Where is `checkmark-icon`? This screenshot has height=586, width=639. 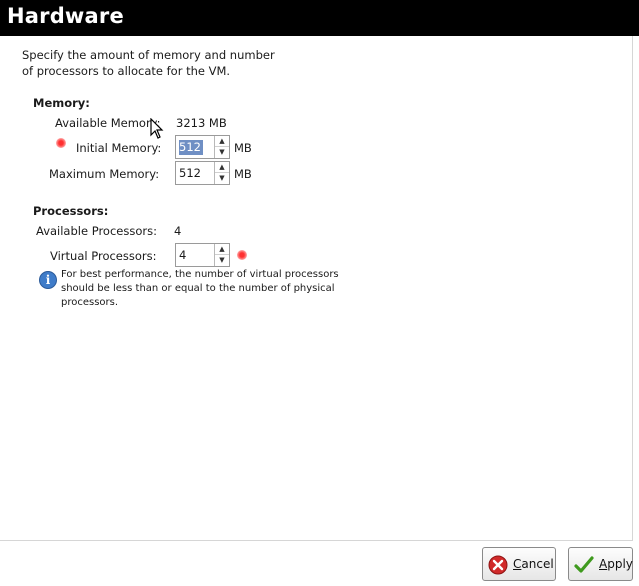 checkmark-icon is located at coordinates (584, 564).